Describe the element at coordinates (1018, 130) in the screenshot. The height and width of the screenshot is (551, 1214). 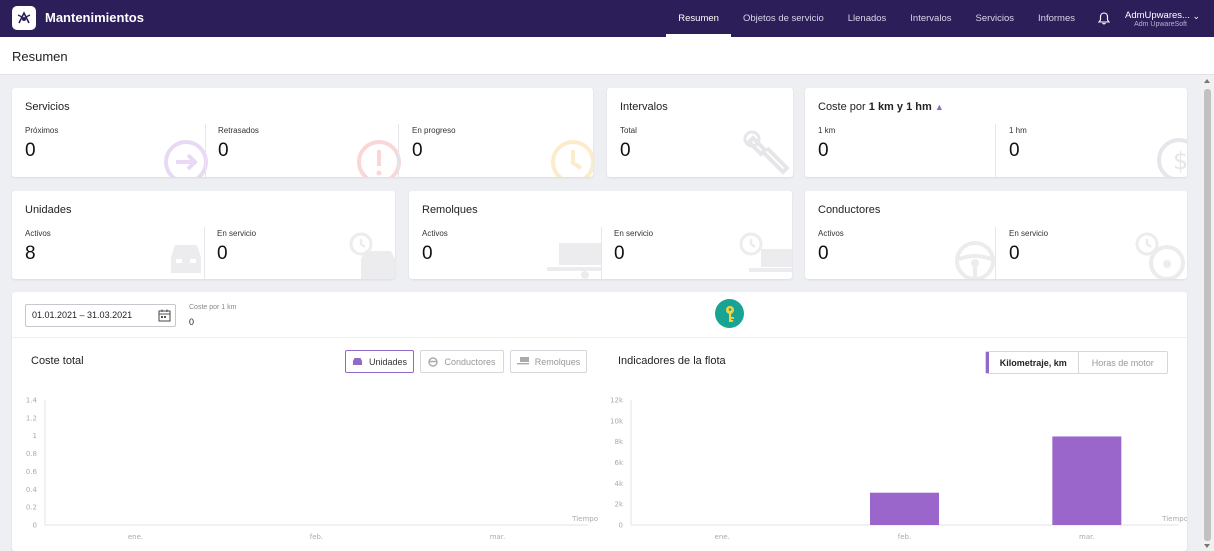
I see `stat-label: 1 hm` at that location.